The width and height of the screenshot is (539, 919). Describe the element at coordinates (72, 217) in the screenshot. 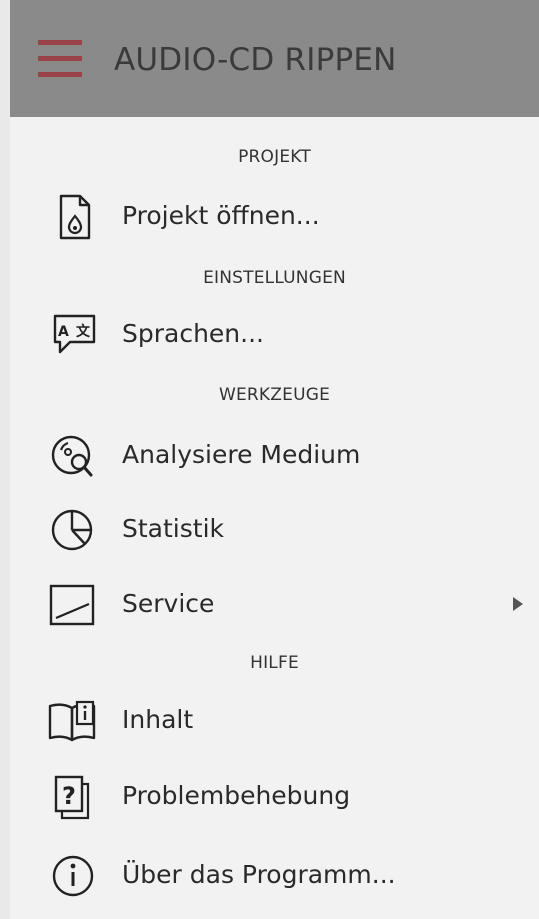

I see `open-project-document-icon` at that location.